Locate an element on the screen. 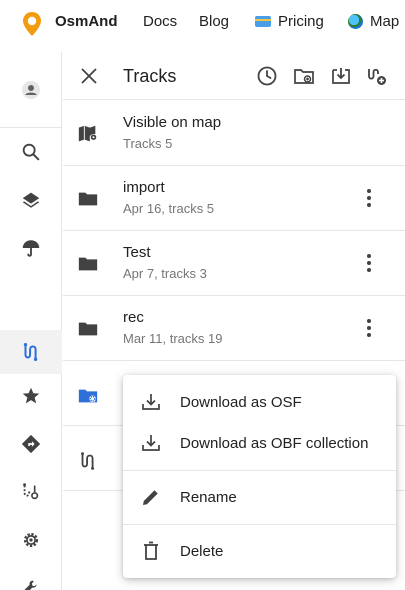 Image resolution: width=405 pixels, height=590 pixels. credit-card-icon is located at coordinates (263, 21).